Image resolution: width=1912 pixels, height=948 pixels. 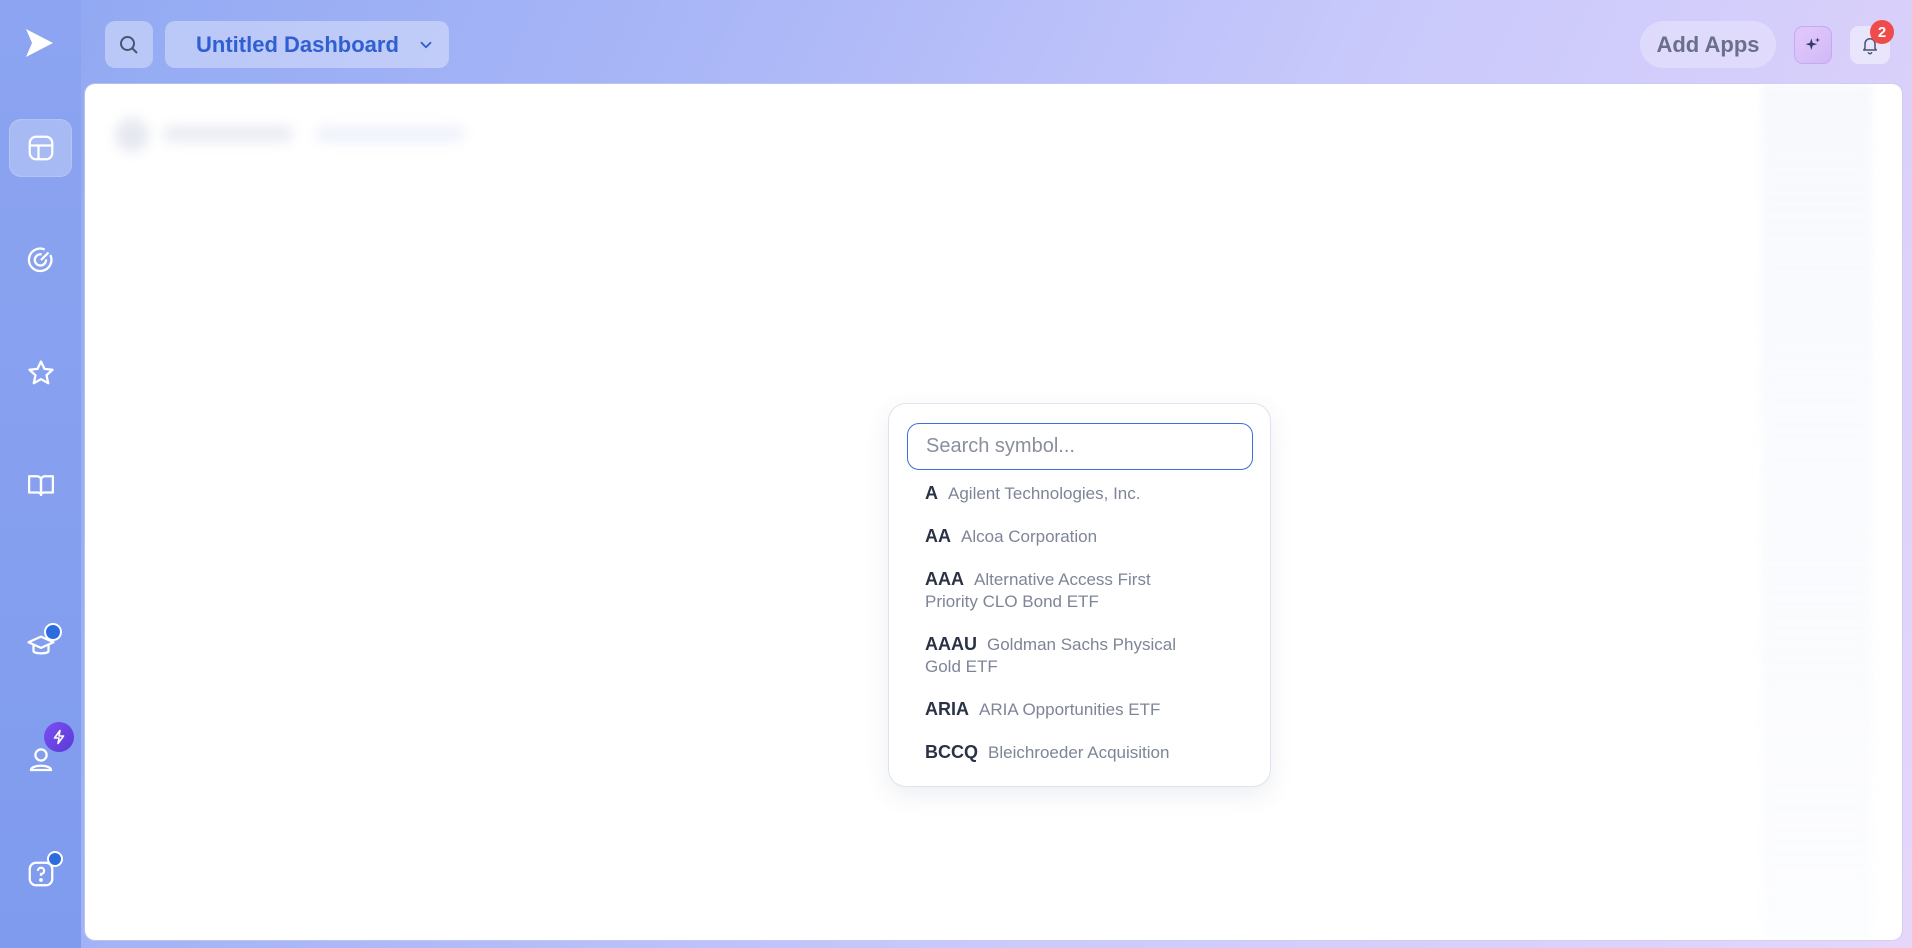 I want to click on sidebar-item-academy, so click(x=40, y=646).